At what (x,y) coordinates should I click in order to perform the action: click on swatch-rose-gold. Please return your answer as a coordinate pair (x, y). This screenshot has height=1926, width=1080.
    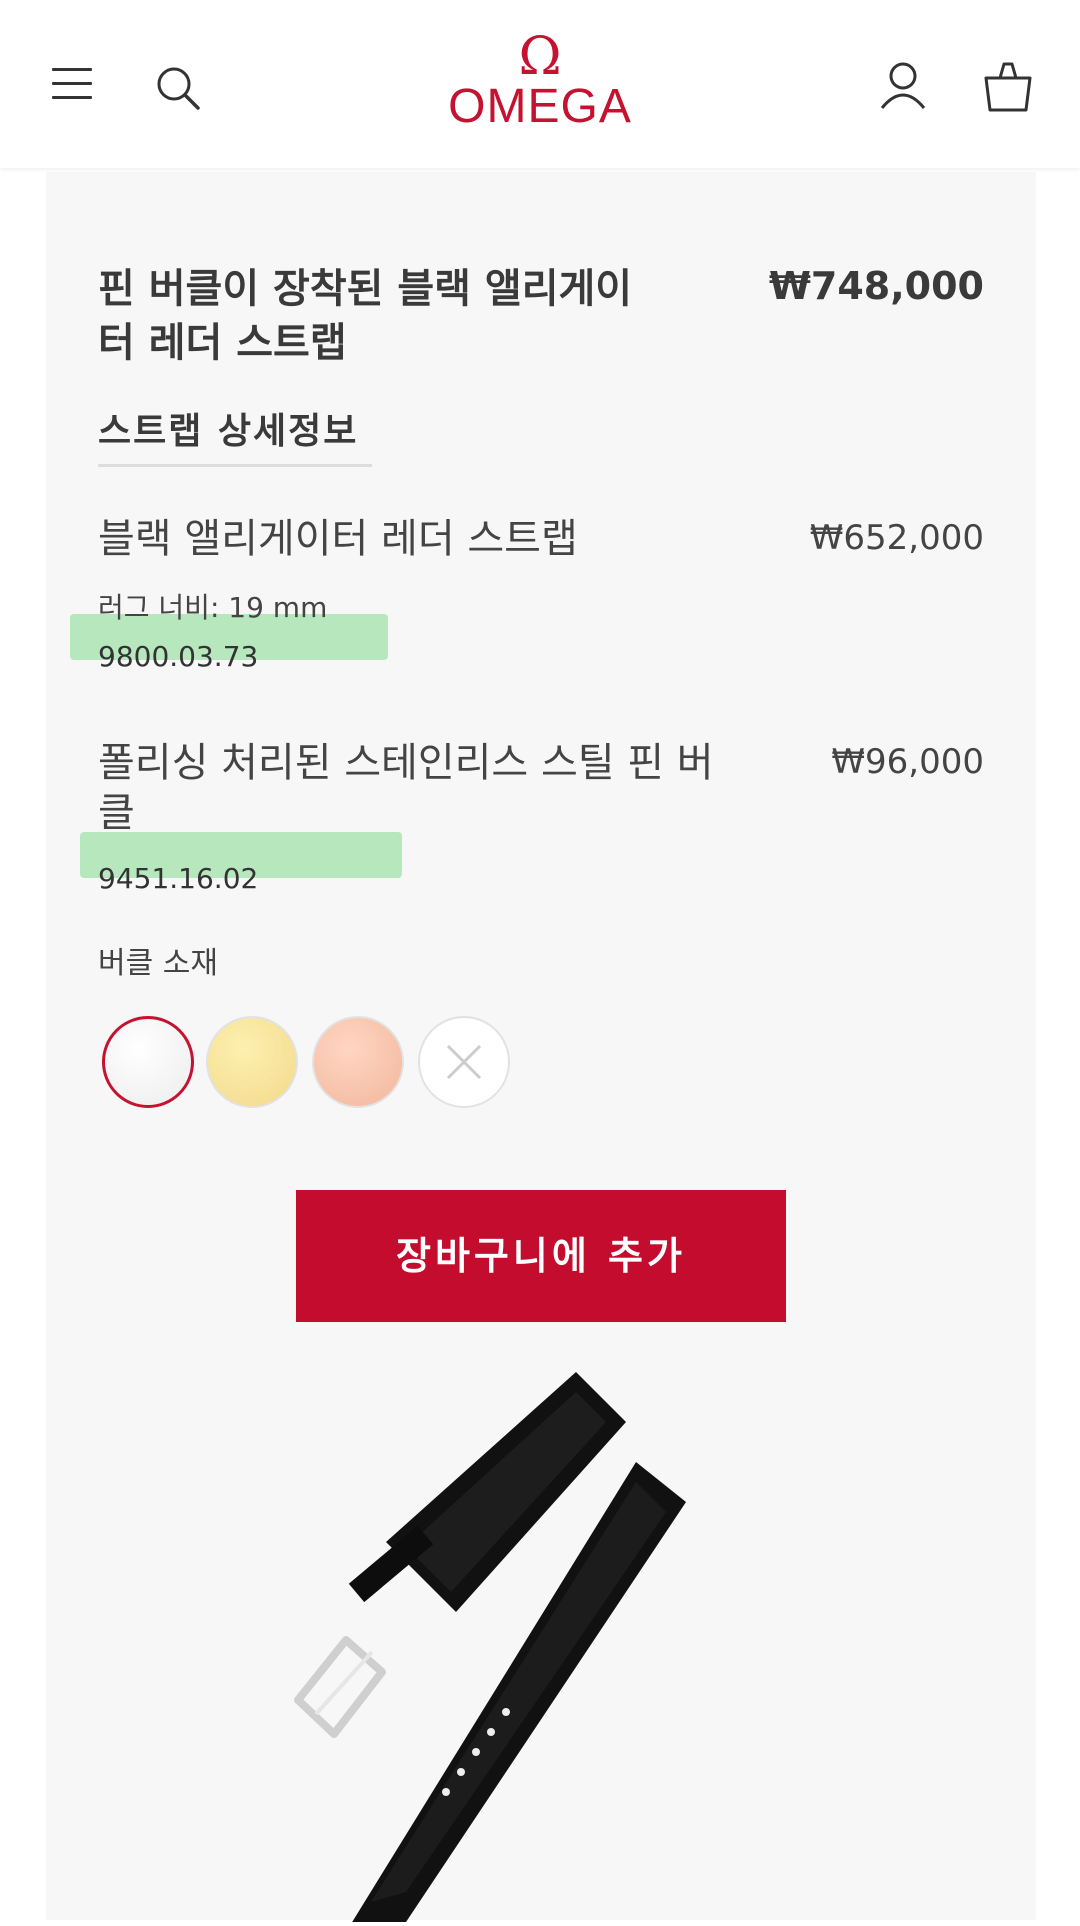
    Looking at the image, I should click on (358, 1062).